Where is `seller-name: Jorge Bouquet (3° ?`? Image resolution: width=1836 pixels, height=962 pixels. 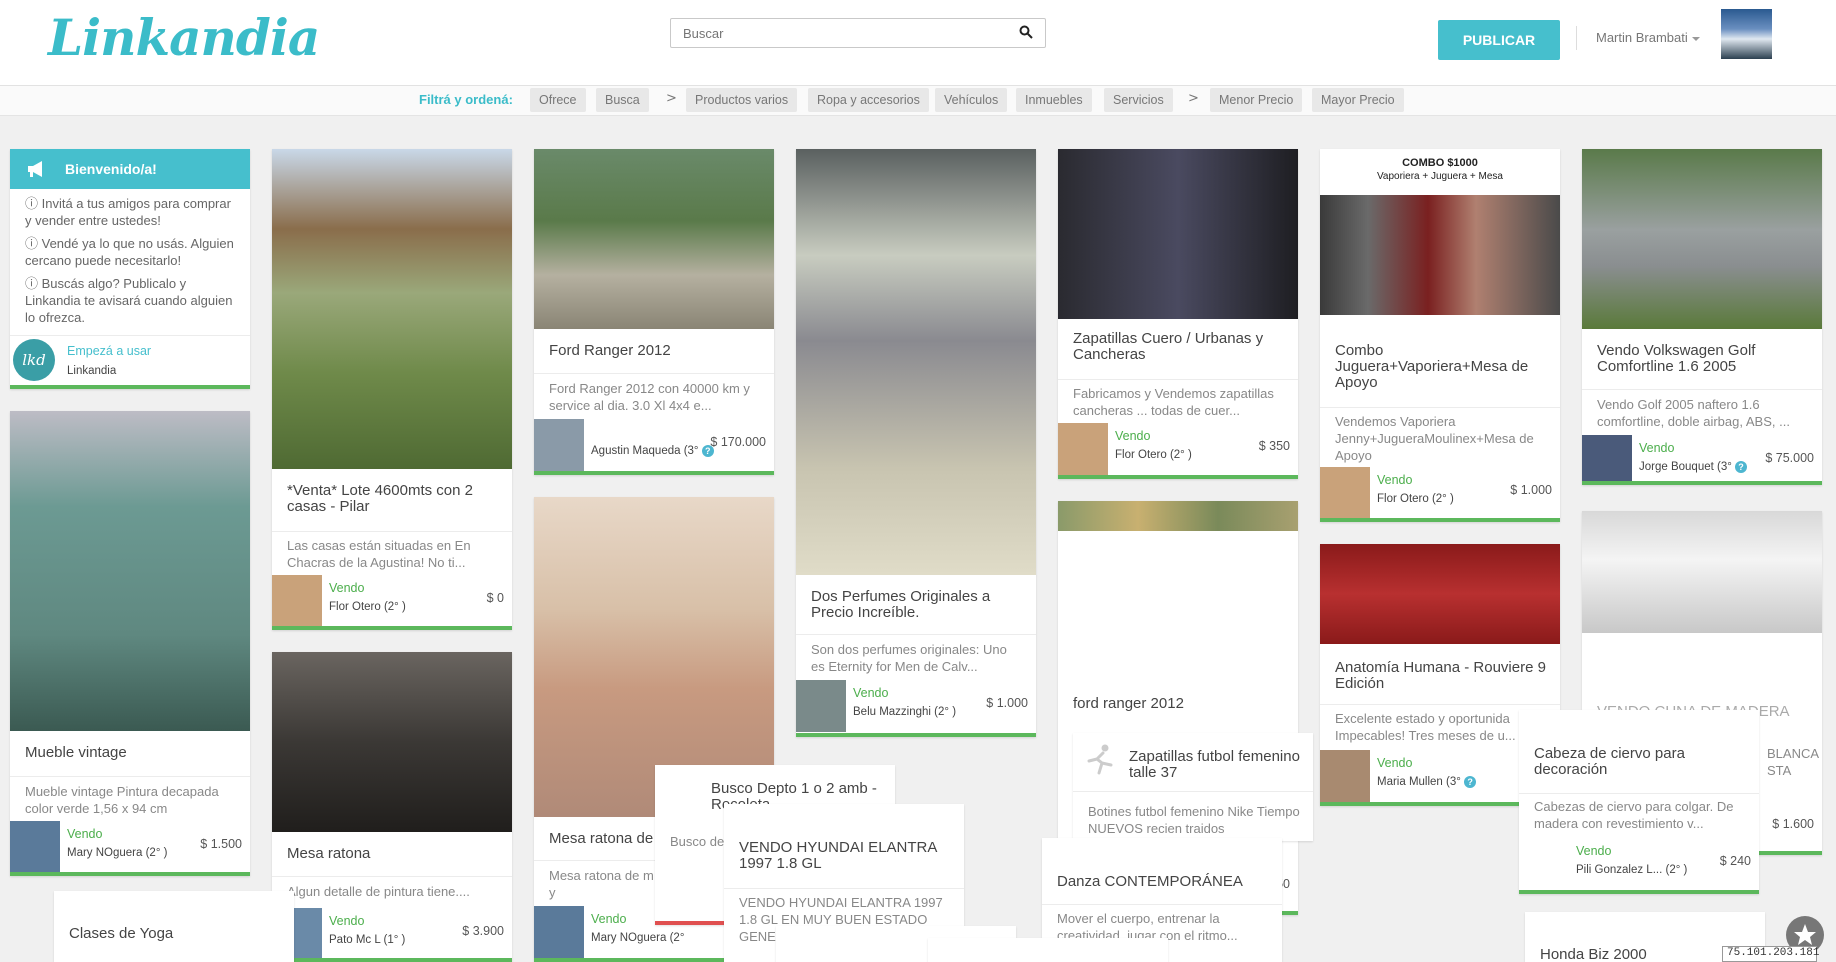 seller-name: Jorge Bouquet (3° ? is located at coordinates (1693, 467).